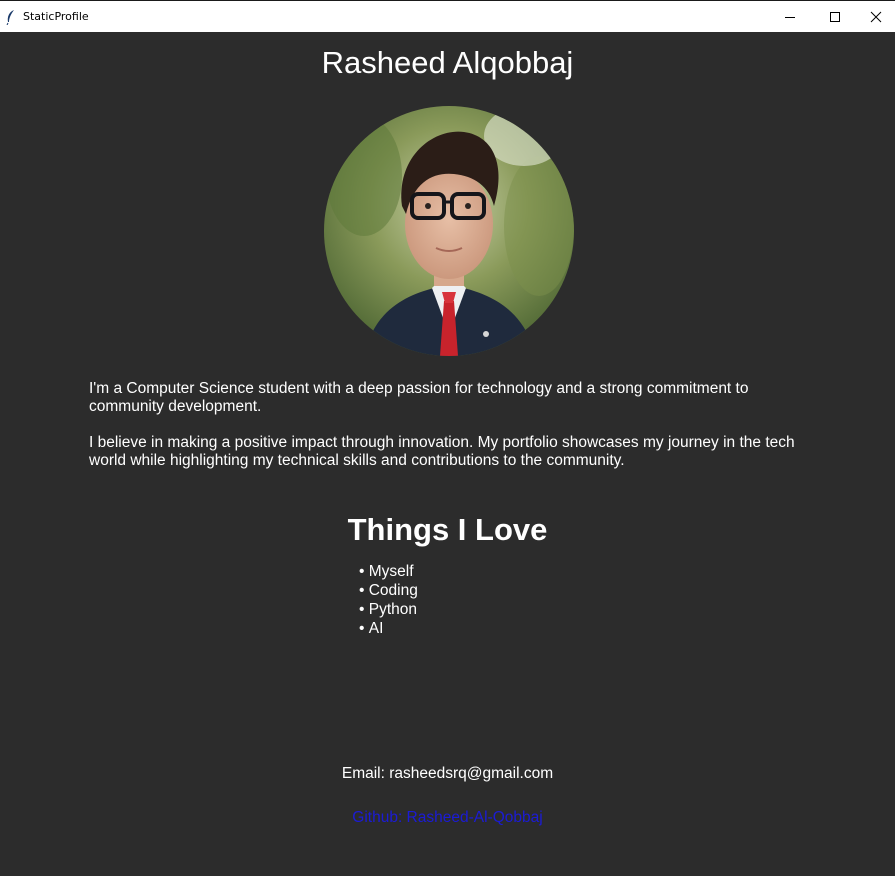  I want to click on things-i-love-heading: Things I Love, so click(447, 529).